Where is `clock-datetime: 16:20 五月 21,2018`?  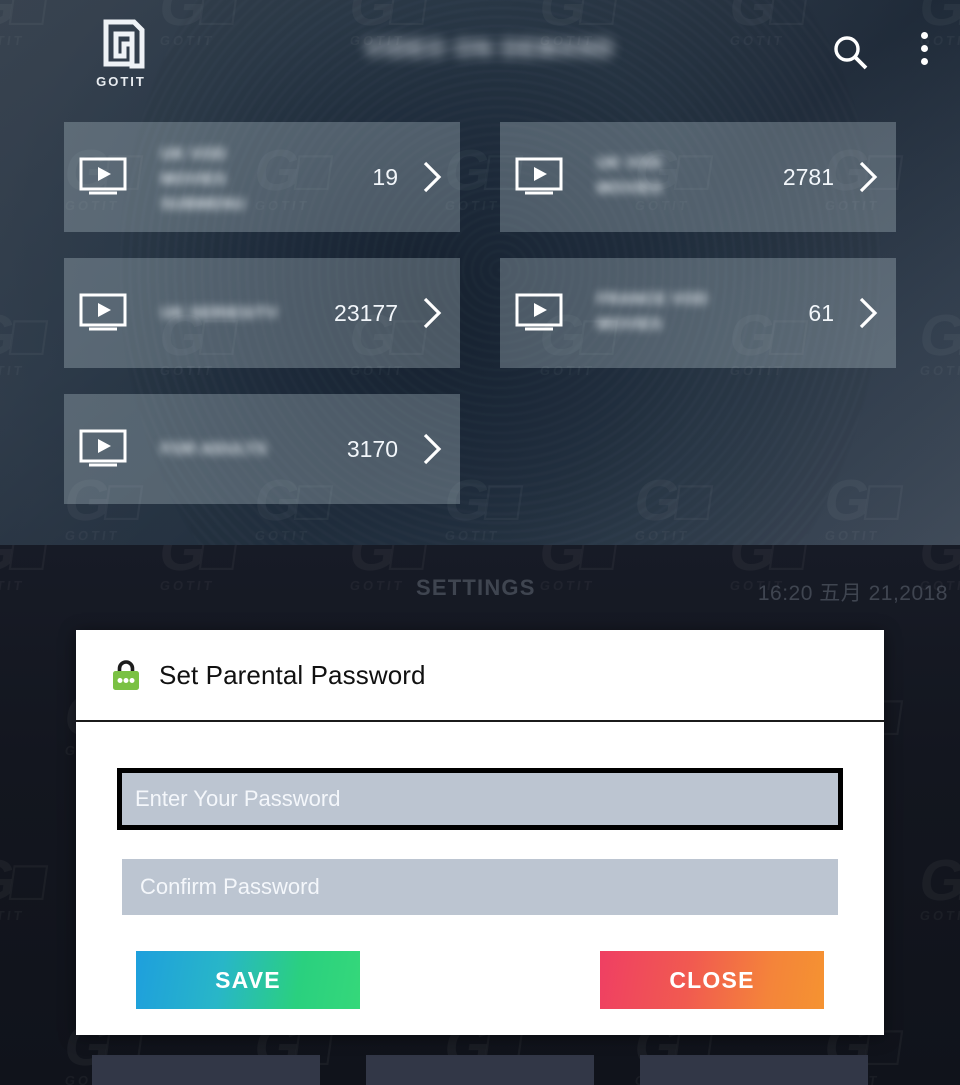 clock-datetime: 16:20 五月 21,2018 is located at coordinates (852, 593).